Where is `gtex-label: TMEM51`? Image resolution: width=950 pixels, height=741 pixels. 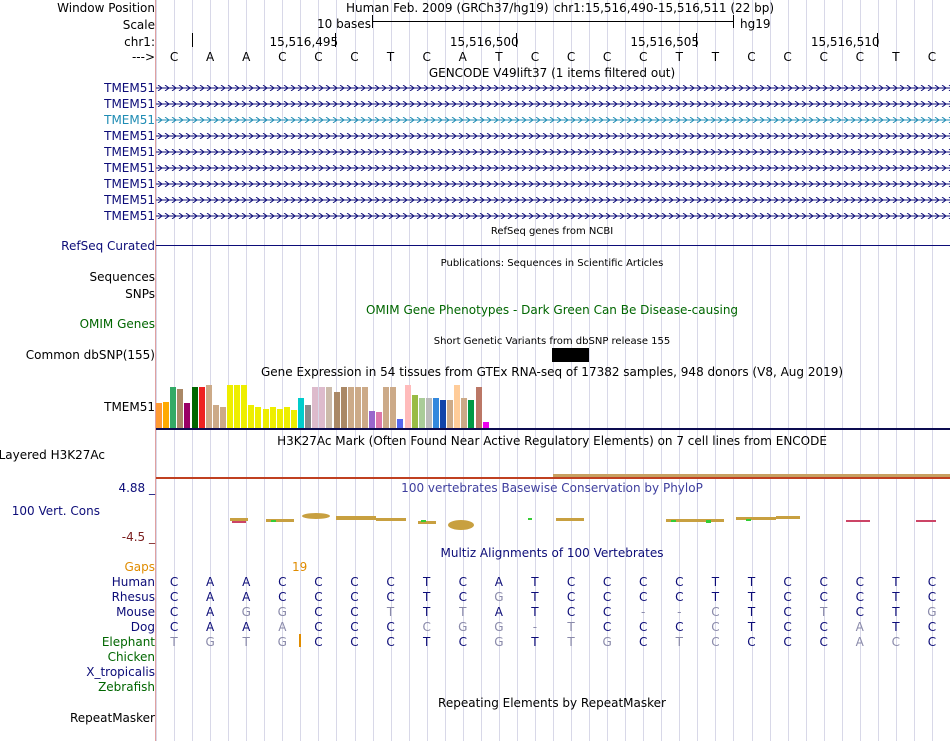 gtex-label: TMEM51 is located at coordinates (129, 407).